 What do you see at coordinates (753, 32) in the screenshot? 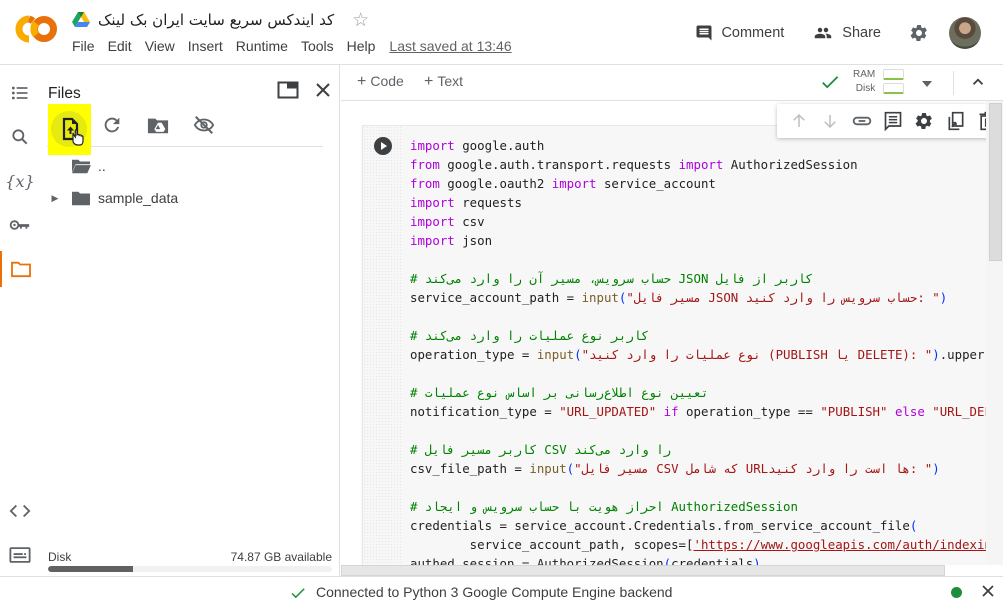
I see `comment-label: Comment` at bounding box center [753, 32].